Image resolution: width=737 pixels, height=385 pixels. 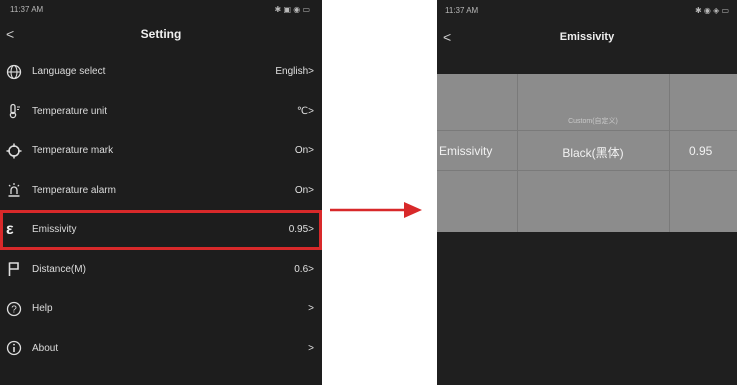 What do you see at coordinates (161, 112) in the screenshot?
I see `settings-item-temperature-unit: Temperature unit ℃>` at bounding box center [161, 112].